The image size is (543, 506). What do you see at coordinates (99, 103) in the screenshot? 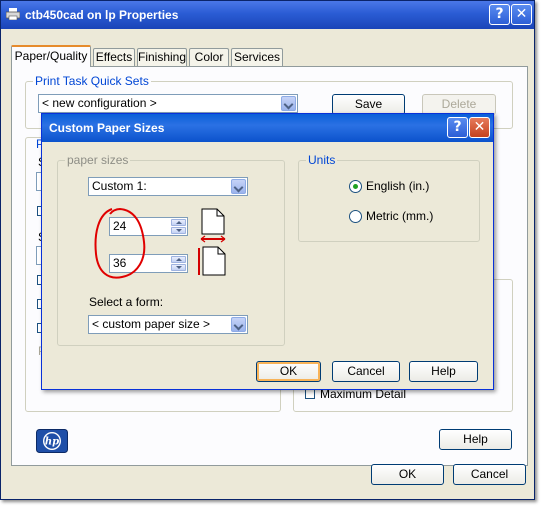
I see `quick-set-value: < new configuration >` at bounding box center [99, 103].